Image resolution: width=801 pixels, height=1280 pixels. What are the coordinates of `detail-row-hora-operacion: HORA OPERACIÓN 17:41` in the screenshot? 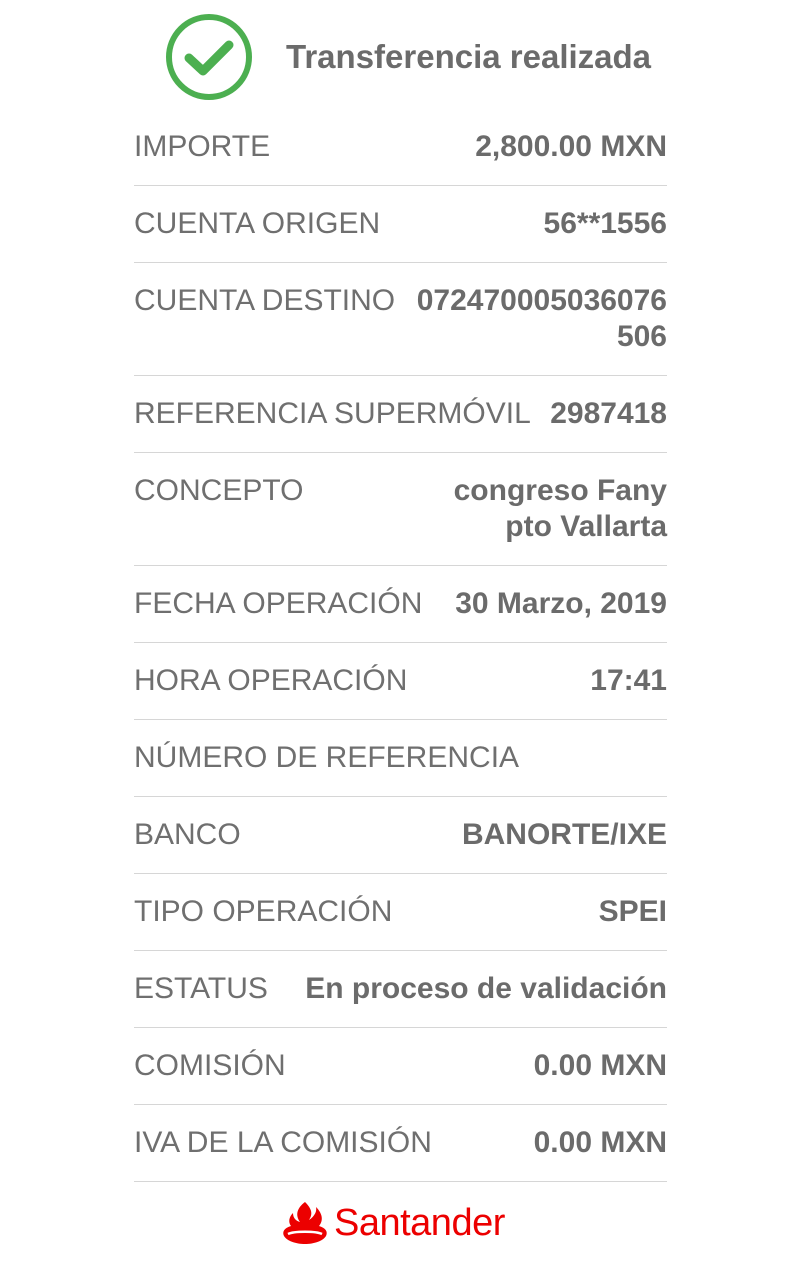 It's located at (400, 681).